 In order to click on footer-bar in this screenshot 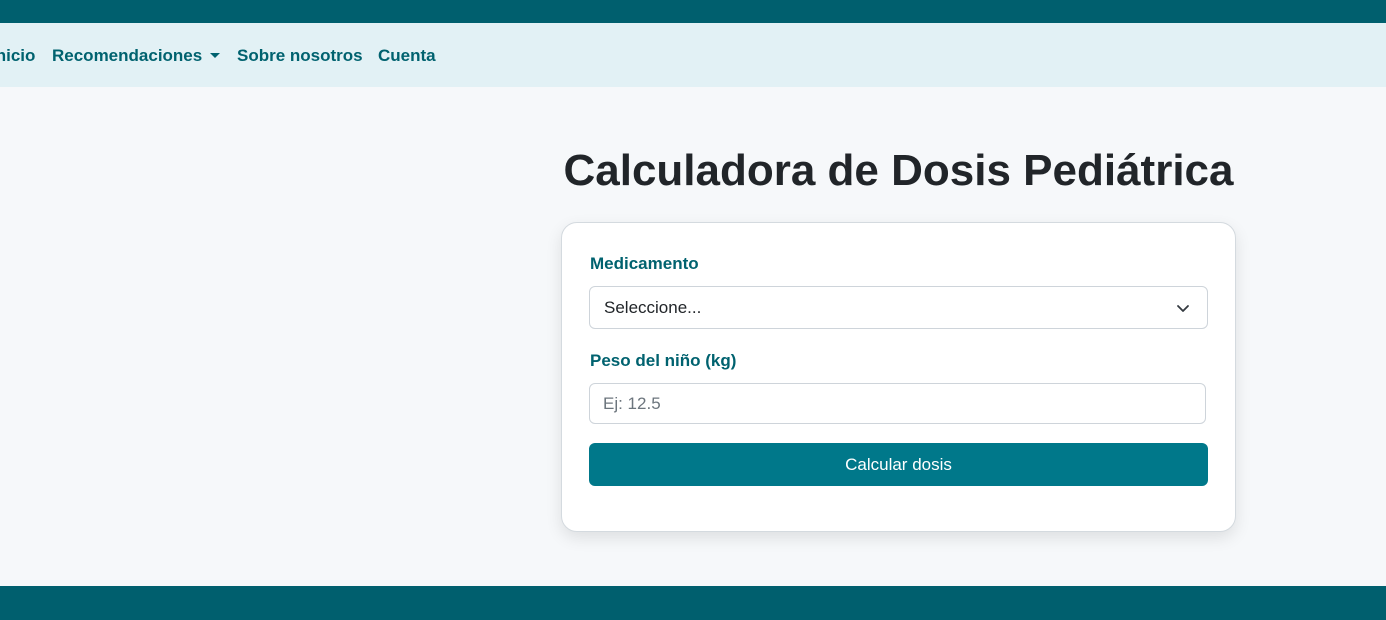, I will do `click(693, 603)`.